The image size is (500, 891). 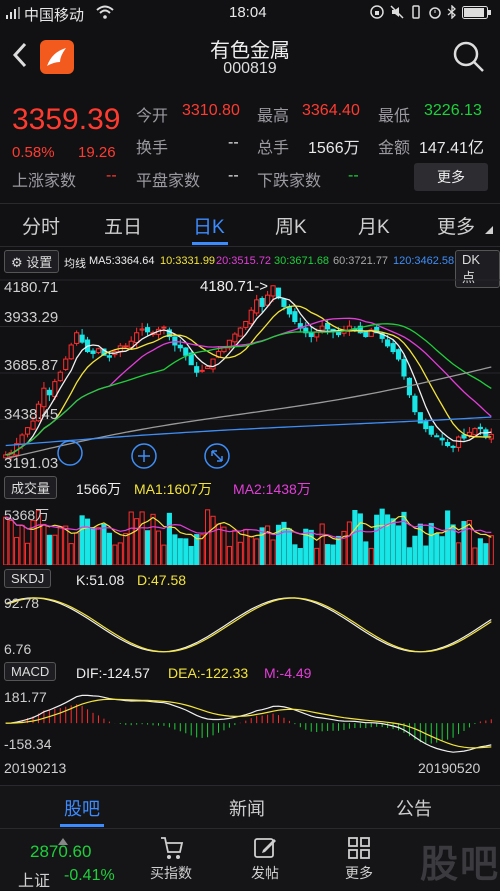 What do you see at coordinates (377, 14) in the screenshot?
I see `lock-rotation-icon` at bounding box center [377, 14].